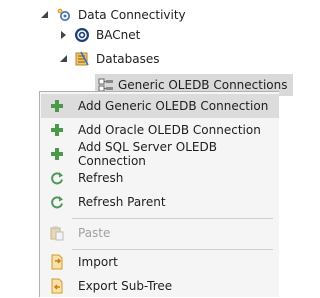 The height and width of the screenshot is (298, 320). I want to click on menu-item-paste: Paste, so click(160, 233).